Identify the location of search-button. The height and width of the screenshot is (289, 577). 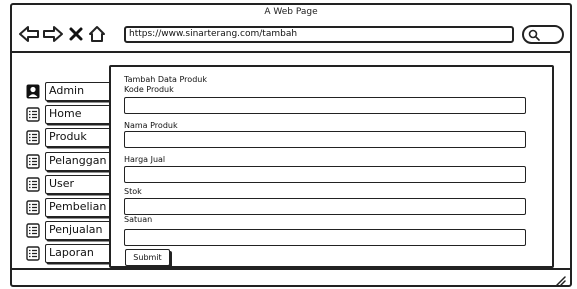
(543, 34).